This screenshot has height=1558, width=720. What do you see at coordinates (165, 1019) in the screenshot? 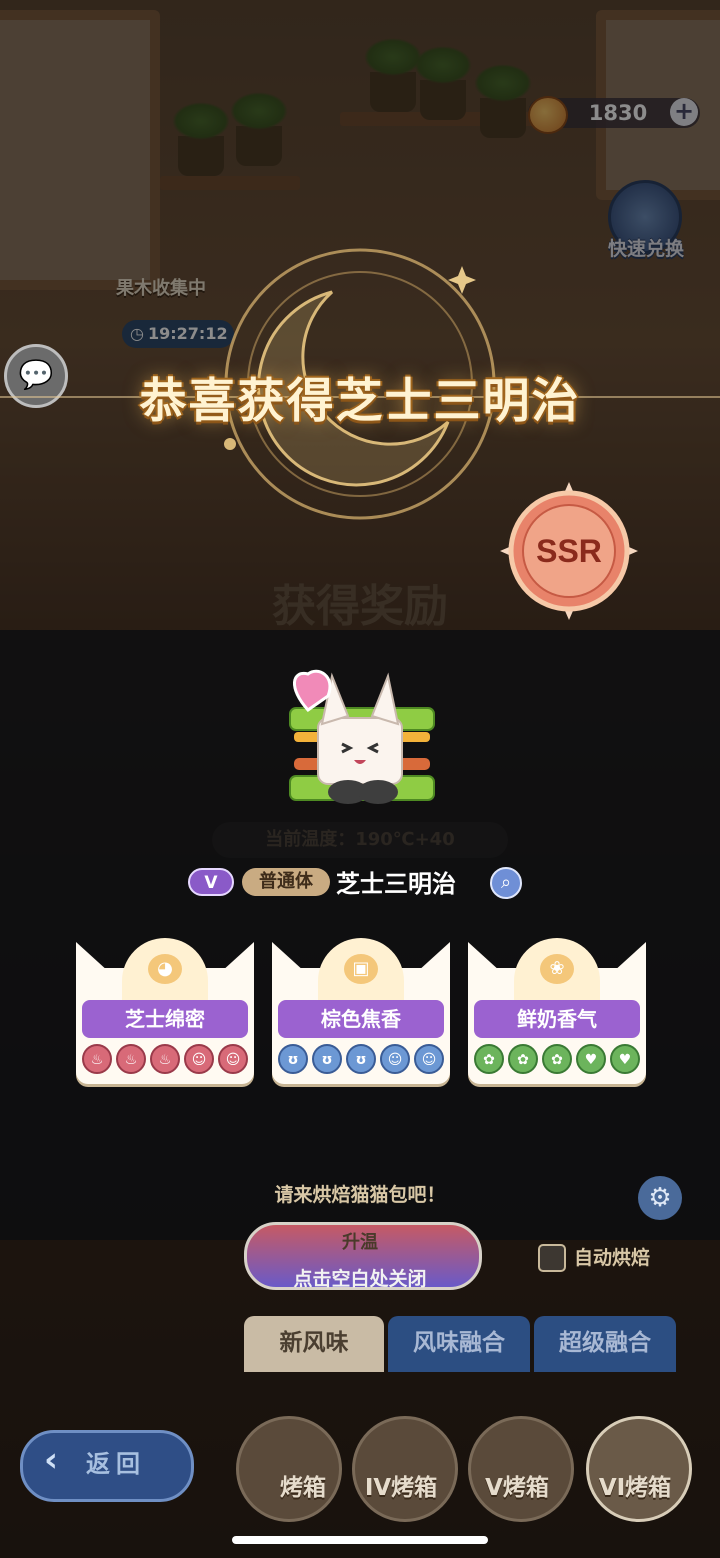
I see `trait-label: 芝士绵密` at bounding box center [165, 1019].